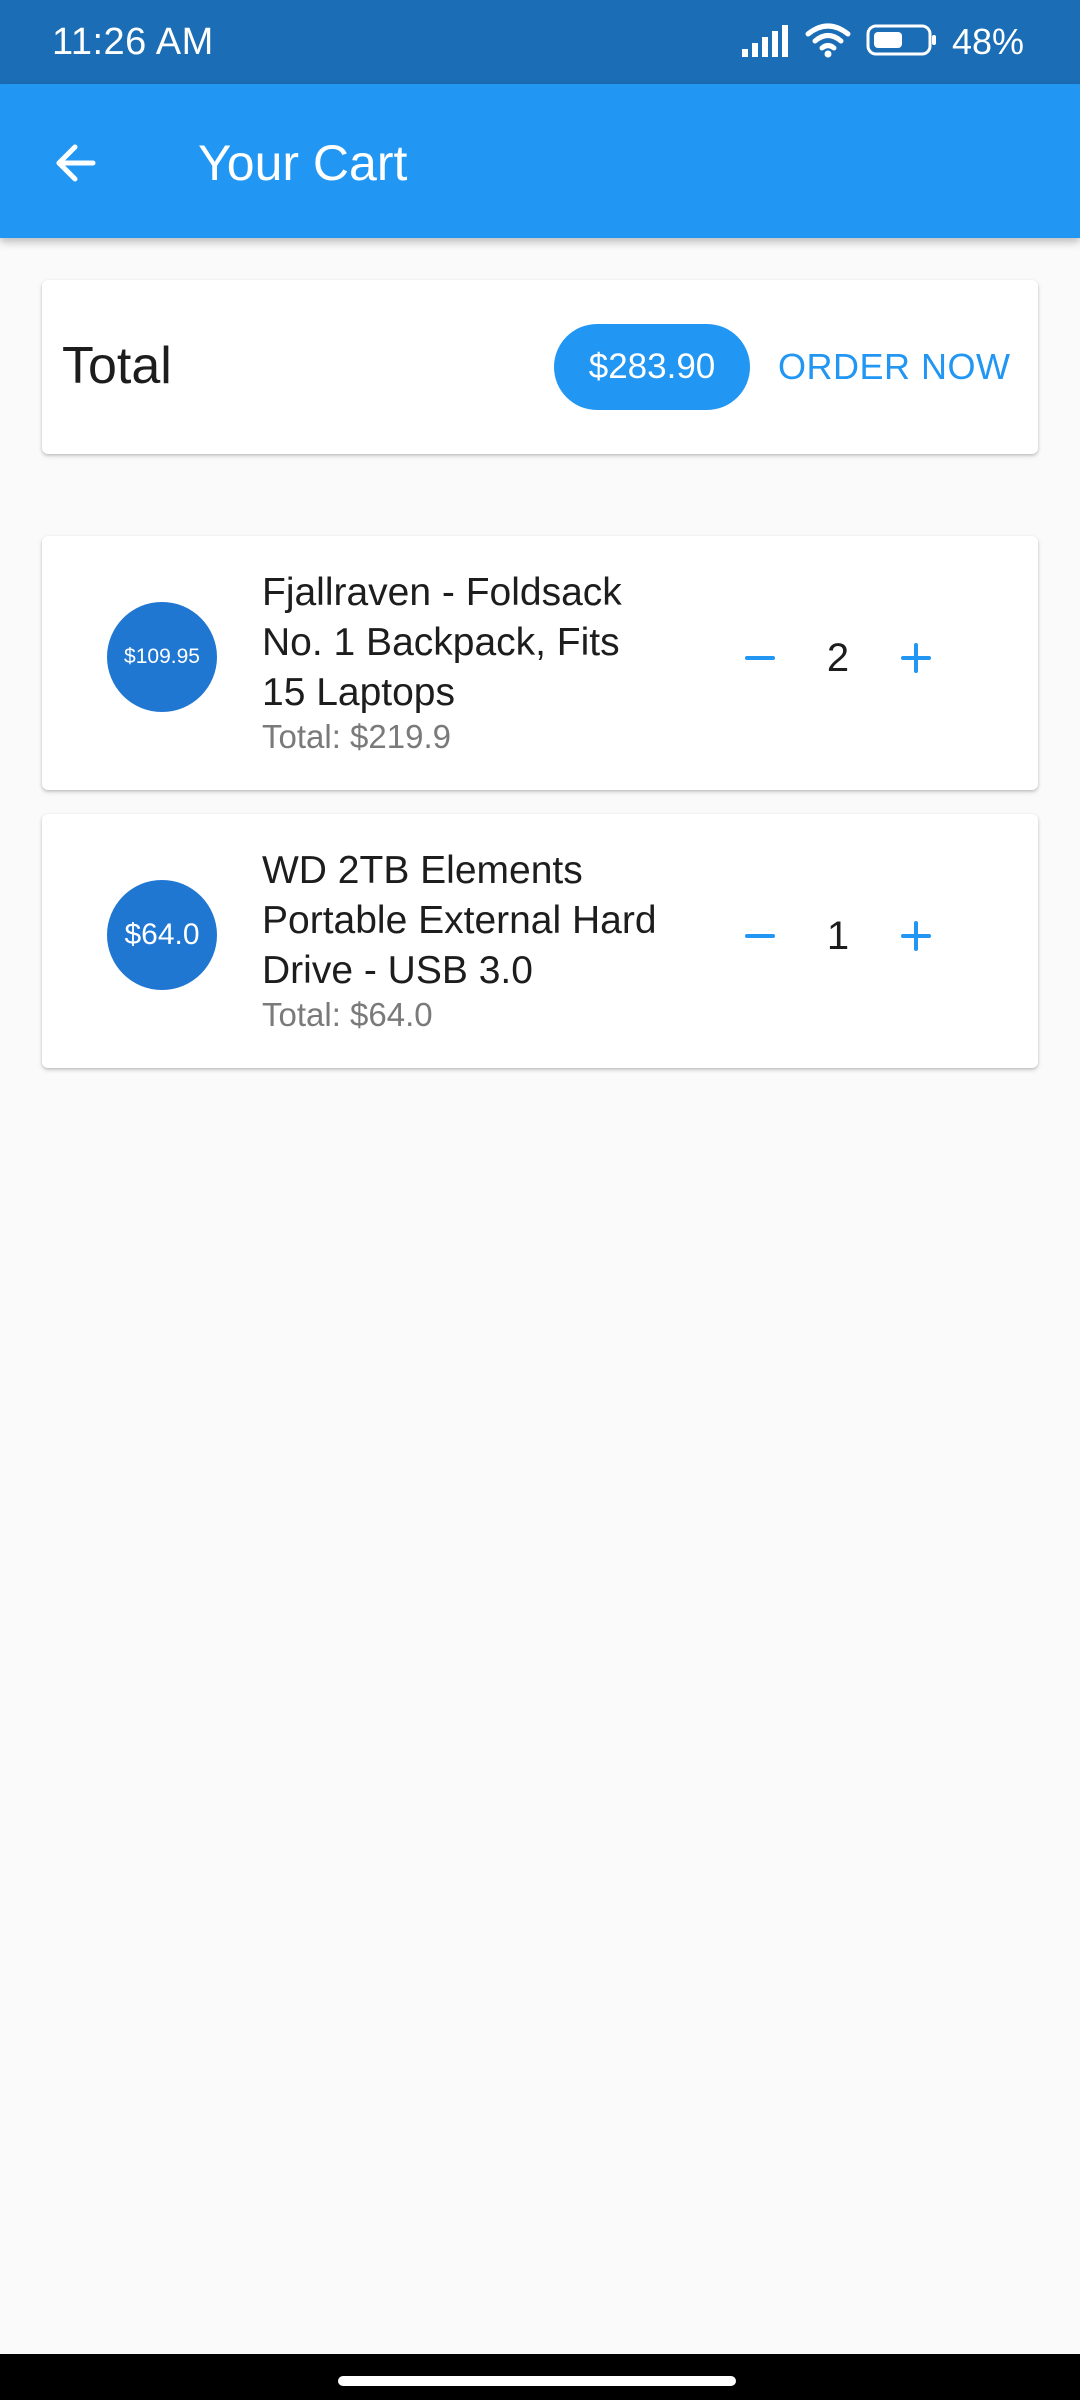 This screenshot has height=2400, width=1080. Describe the element at coordinates (162, 657) in the screenshot. I see `item-price-avatar: $109.95` at that location.